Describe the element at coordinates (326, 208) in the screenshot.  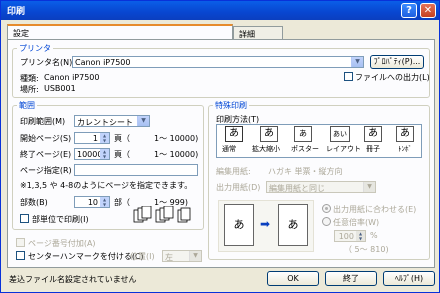
I see `fit-paper-radio` at that location.